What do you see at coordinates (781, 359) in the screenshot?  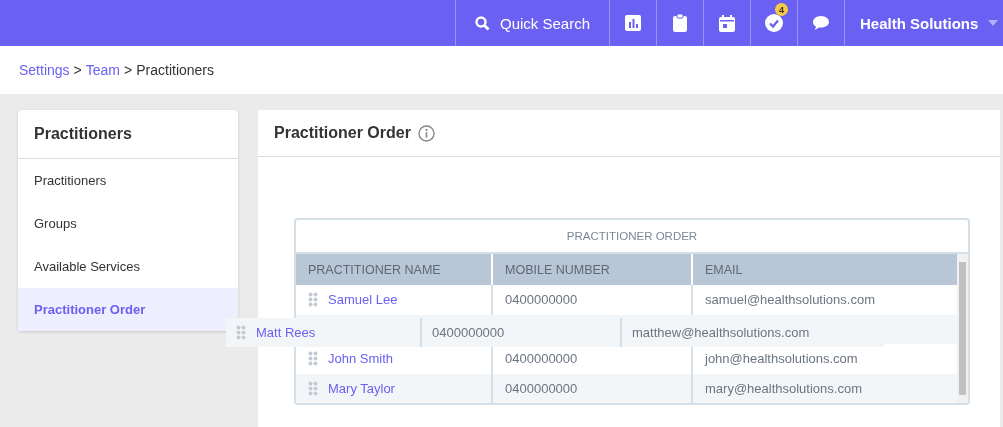 I see `table-cell-text: john@healthsolutions.com` at bounding box center [781, 359].